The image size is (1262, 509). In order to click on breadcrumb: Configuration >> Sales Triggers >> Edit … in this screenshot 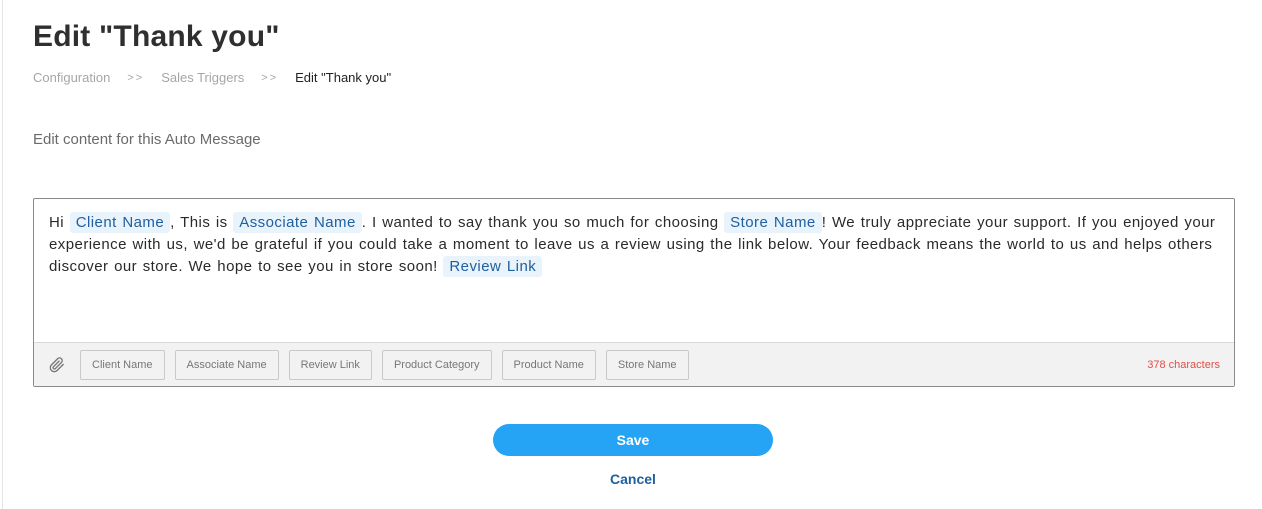, I will do `click(212, 77)`.